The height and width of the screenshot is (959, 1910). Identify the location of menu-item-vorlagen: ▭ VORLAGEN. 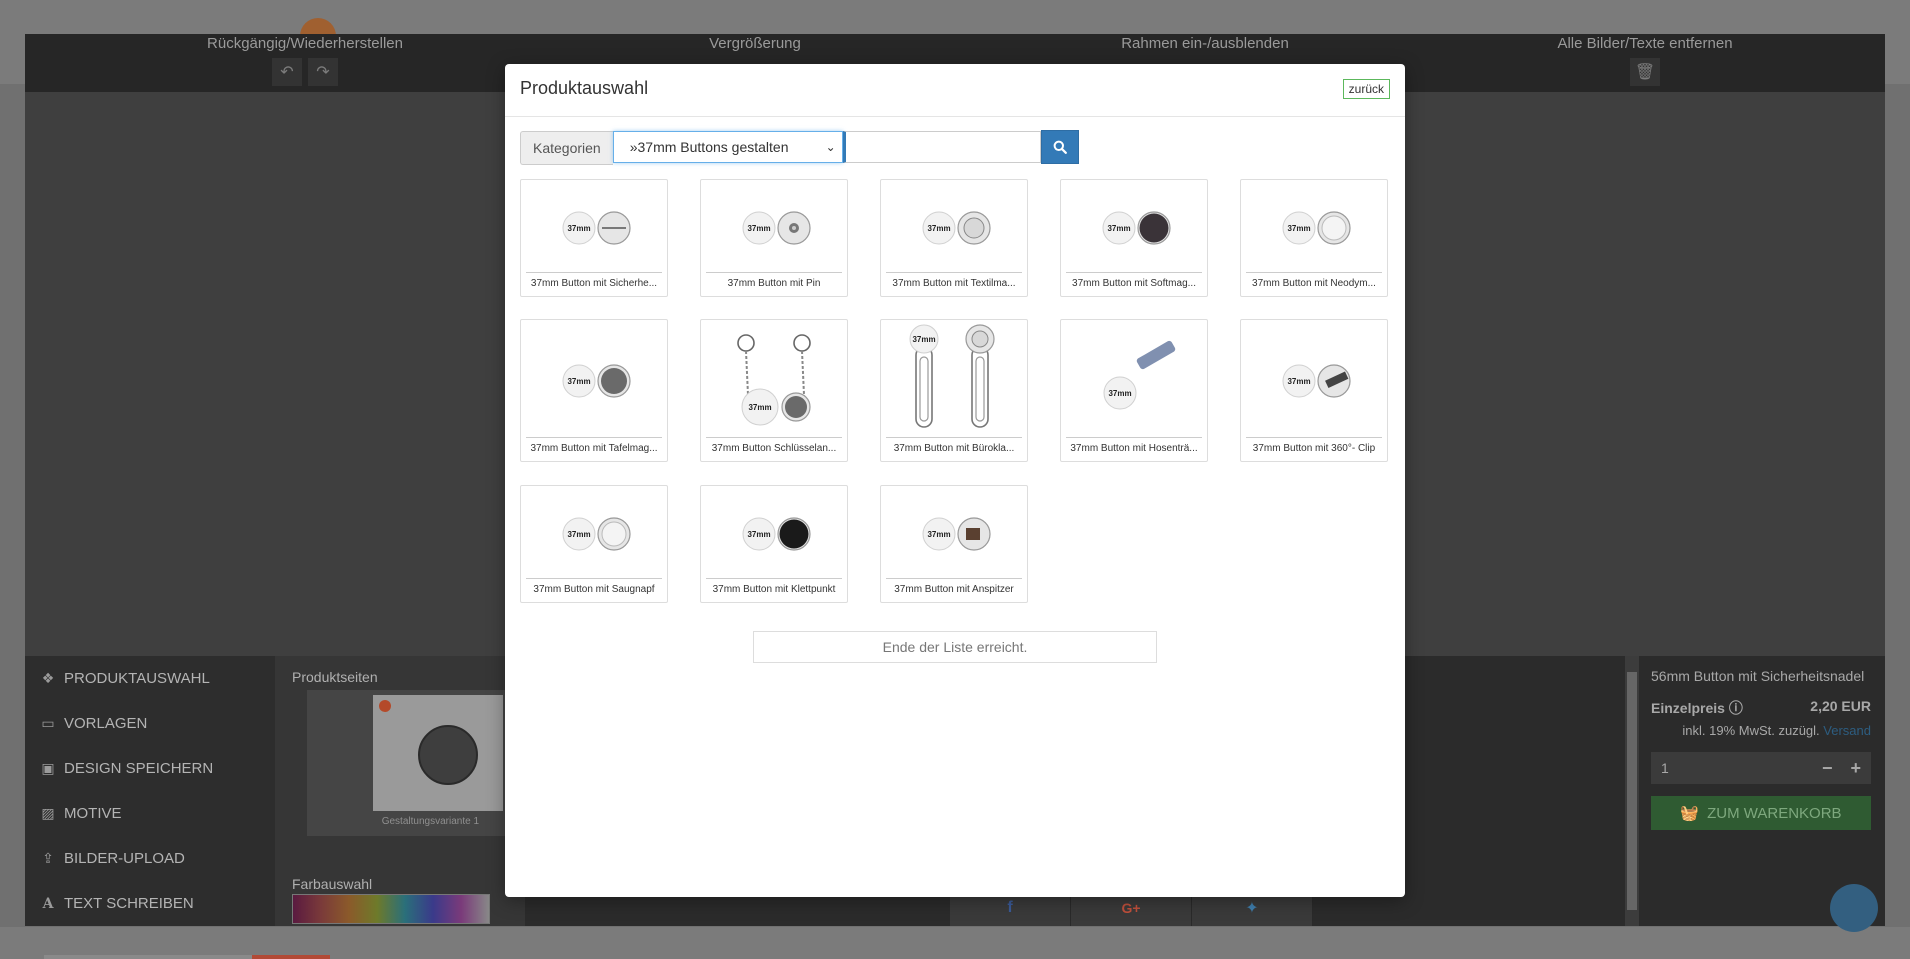
(150, 723).